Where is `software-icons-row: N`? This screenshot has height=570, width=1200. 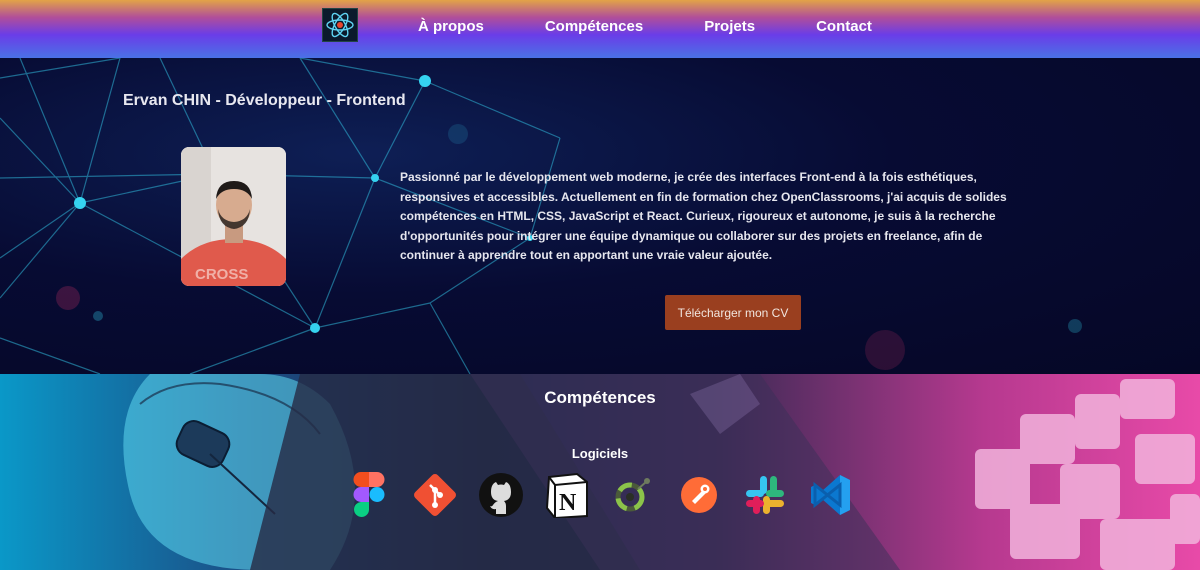 software-icons-row: N is located at coordinates (610, 495).